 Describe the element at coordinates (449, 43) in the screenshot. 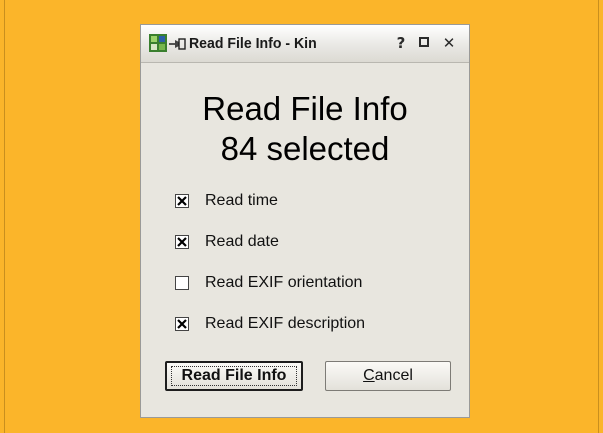

I see `close-button: ✕` at that location.